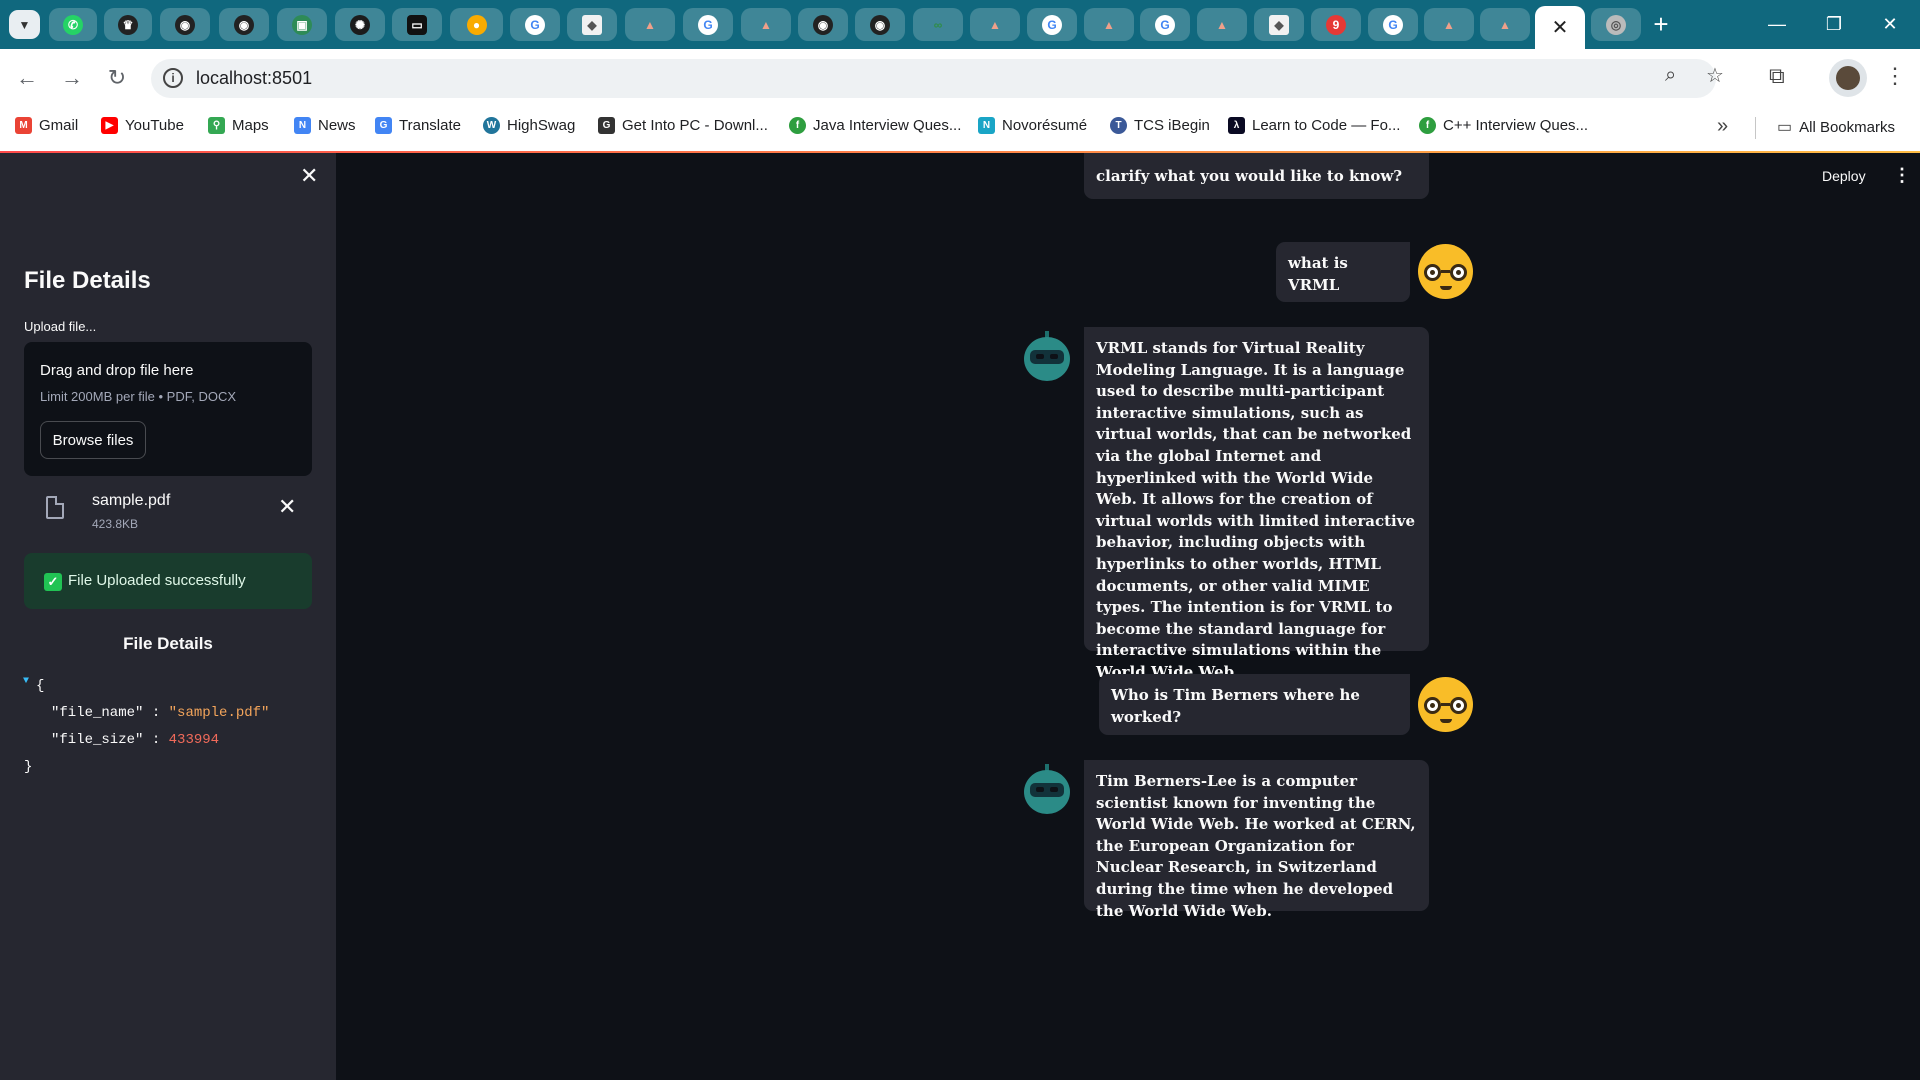 Image resolution: width=1920 pixels, height=1080 pixels. What do you see at coordinates (46, 125) in the screenshot?
I see `bookmark-gmail: M Gmail` at bounding box center [46, 125].